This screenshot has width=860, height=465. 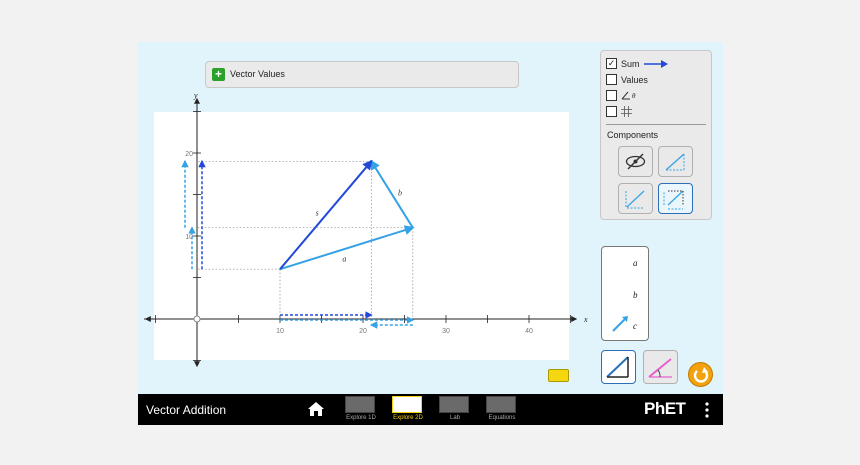 I want to click on phet-menu-icon, so click(x=707, y=410).